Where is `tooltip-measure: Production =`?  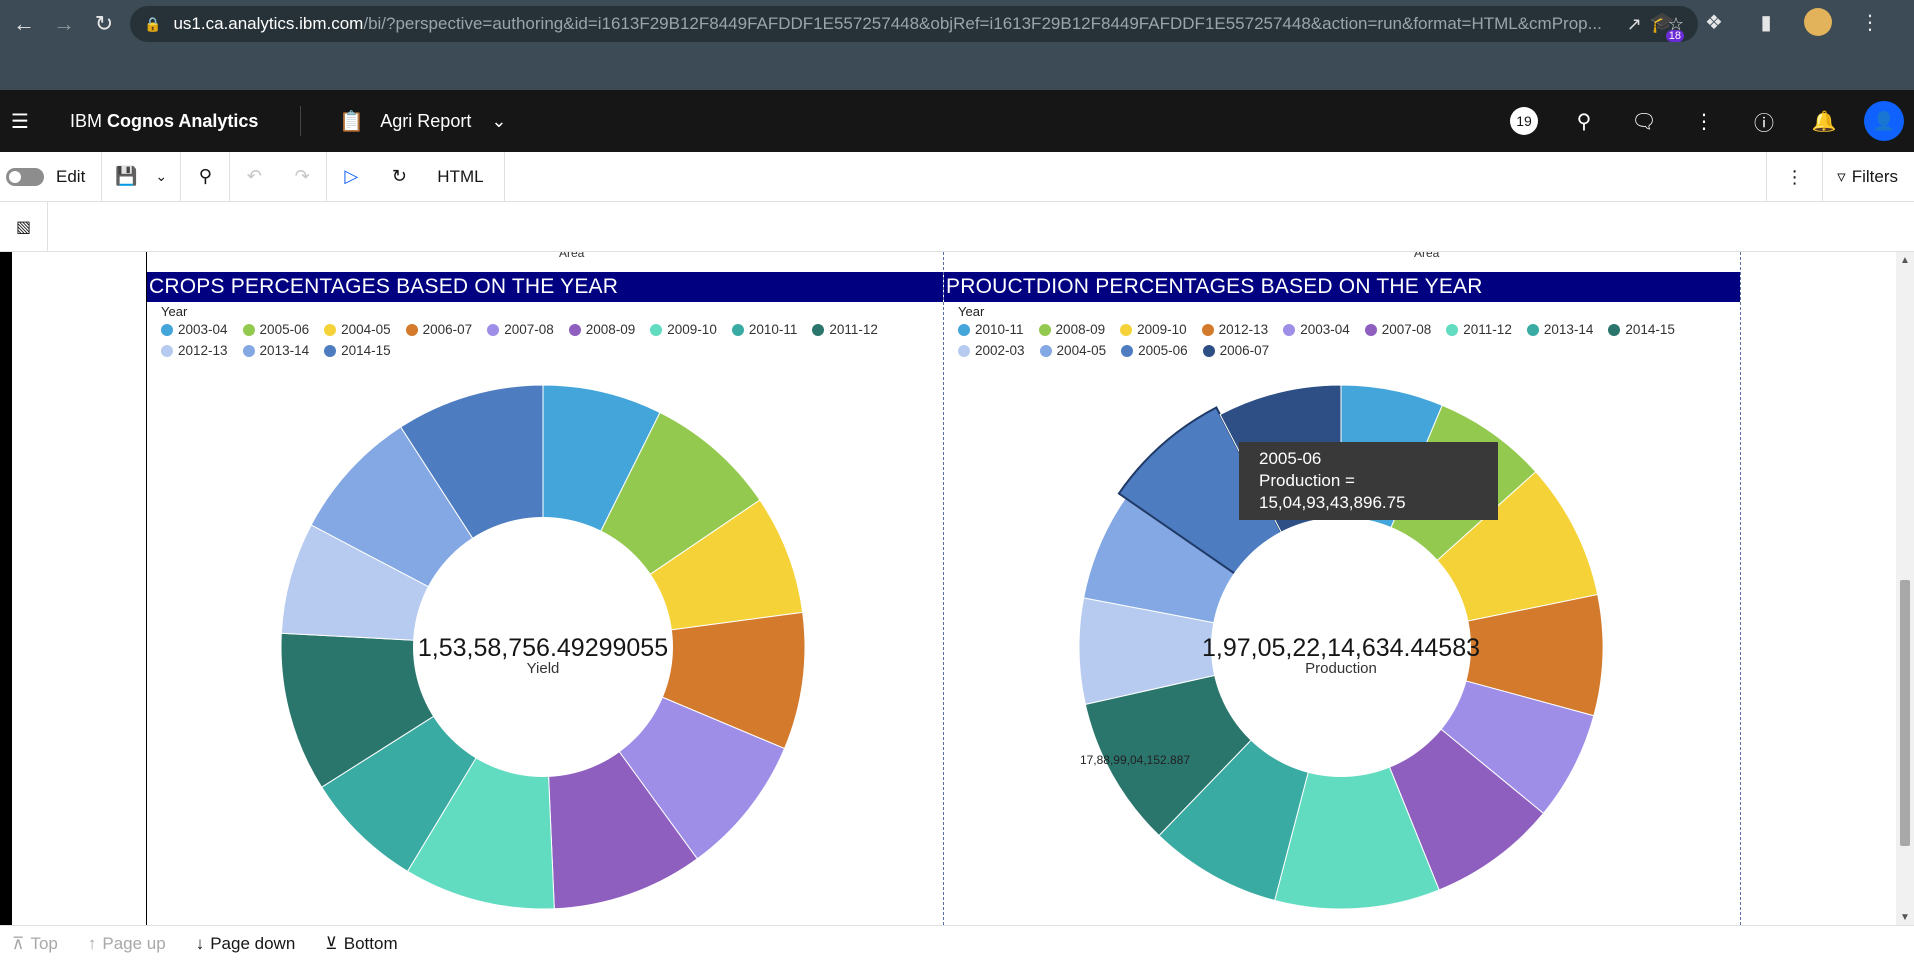 tooltip-measure: Production = is located at coordinates (1307, 480).